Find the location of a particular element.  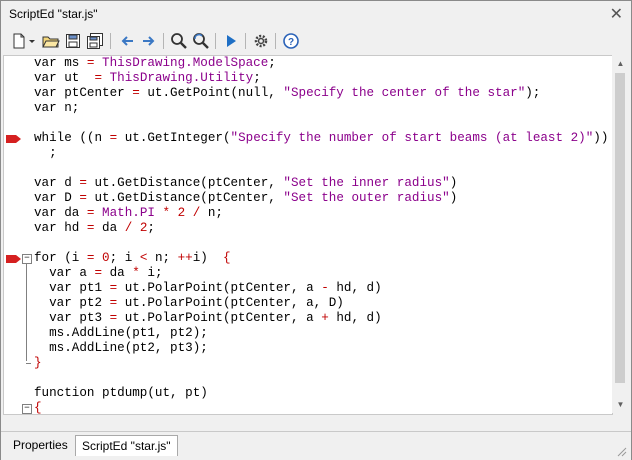

window-title: ScriptEd "star.js" is located at coordinates (53, 14).